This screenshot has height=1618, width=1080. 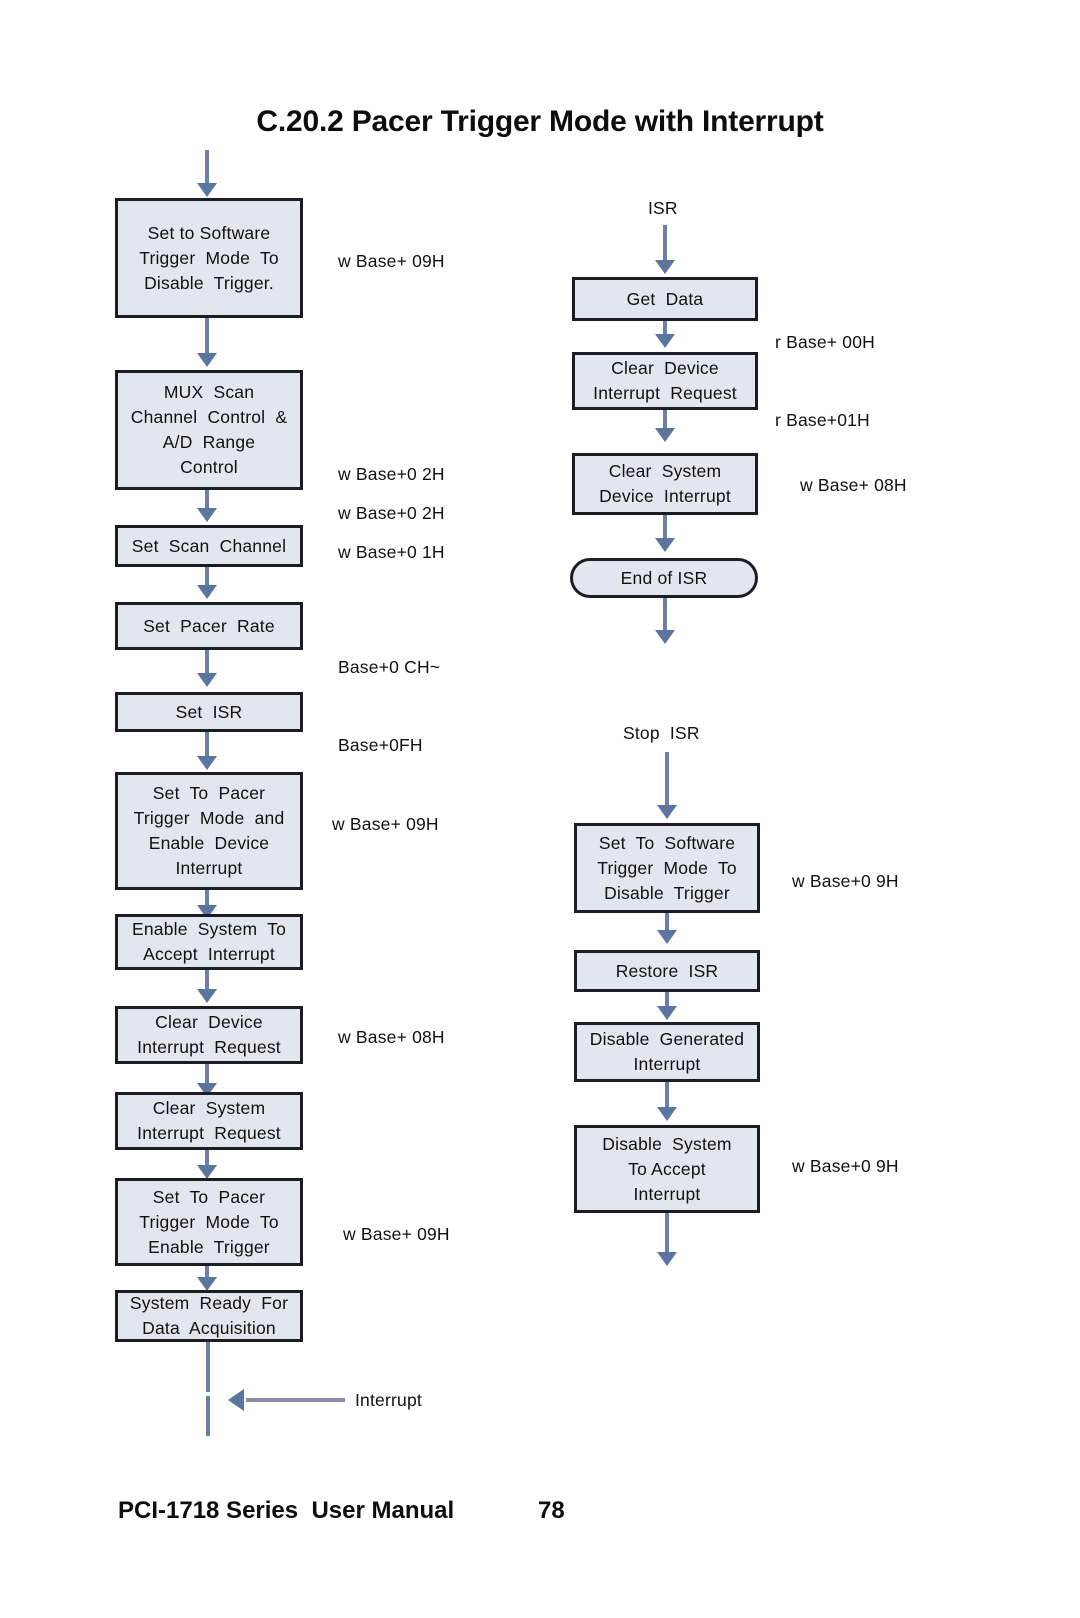 I want to click on annotation-ch-fh: Base+0 CH~ Base+0FH, so click(x=389, y=706).